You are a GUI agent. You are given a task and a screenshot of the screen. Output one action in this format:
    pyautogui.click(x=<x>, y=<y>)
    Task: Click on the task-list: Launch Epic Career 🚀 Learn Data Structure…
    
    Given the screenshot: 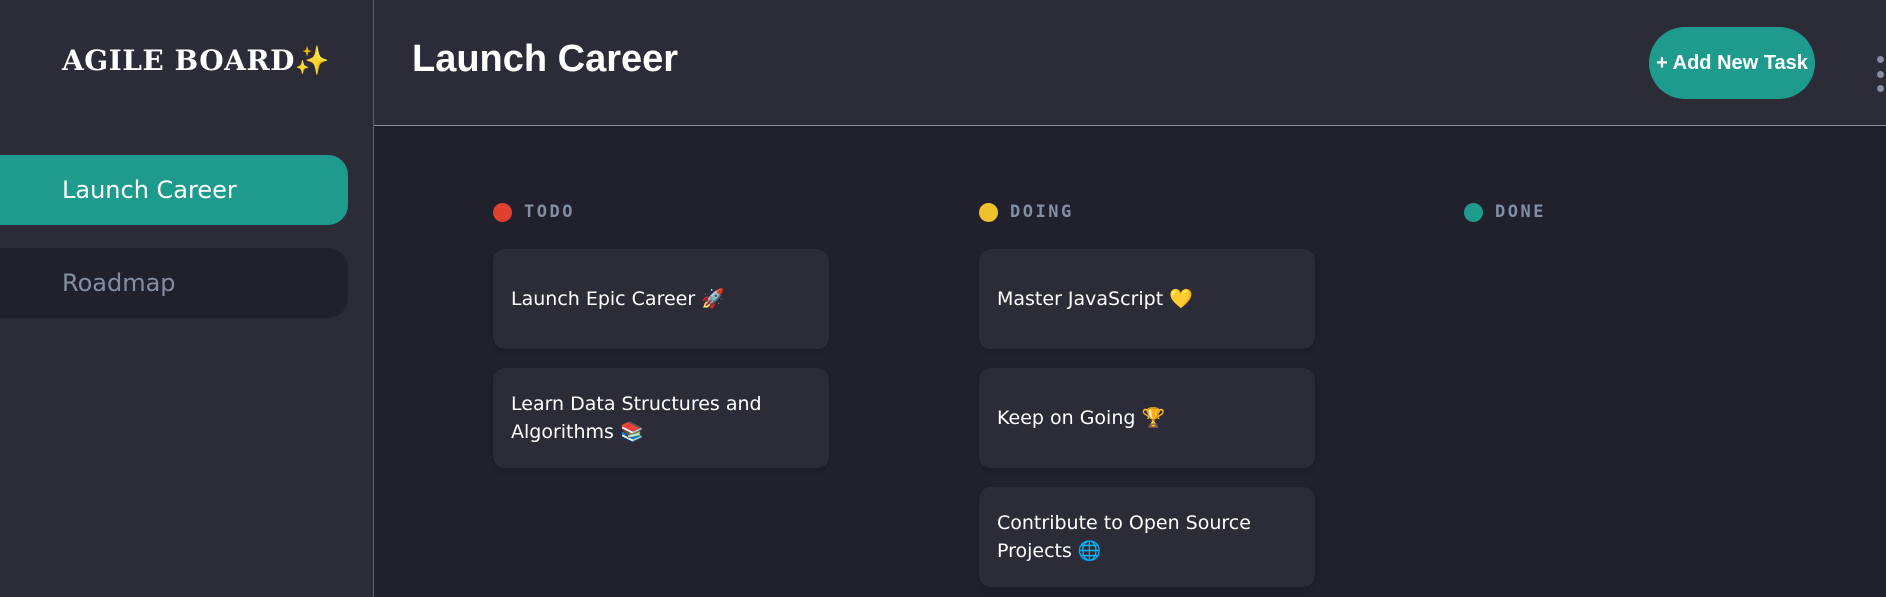 What is the action you would take?
    pyautogui.click(x=661, y=358)
    